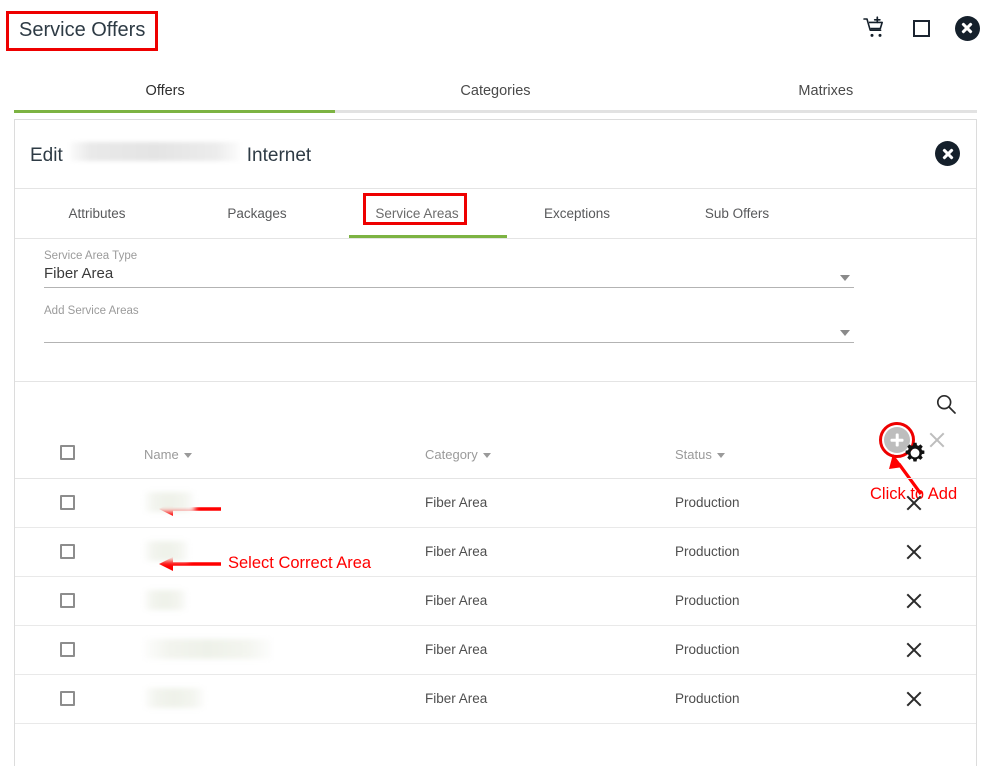  What do you see at coordinates (67, 452) in the screenshot?
I see `select-all-checkbox` at bounding box center [67, 452].